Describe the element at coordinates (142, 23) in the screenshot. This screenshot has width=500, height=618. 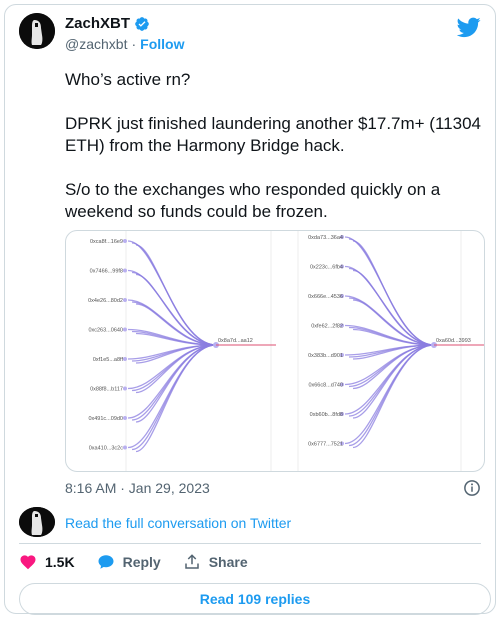
I see `verified-badge-icon` at that location.